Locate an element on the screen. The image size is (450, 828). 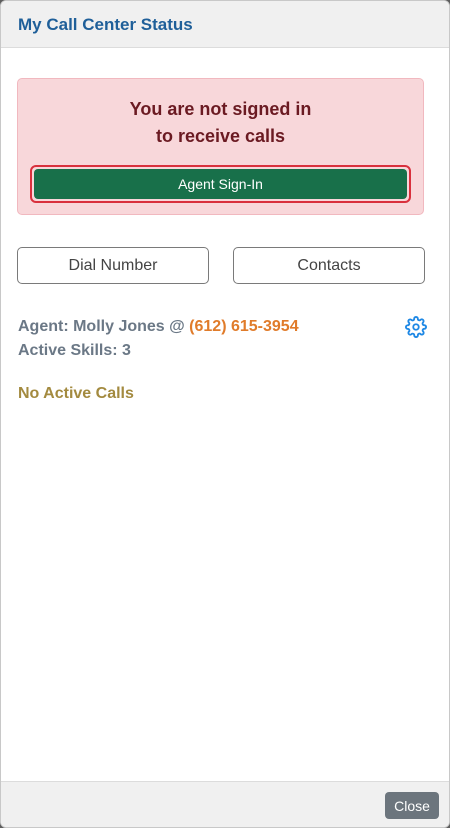
dialog-header: My Call Center Status is located at coordinates (225, 24).